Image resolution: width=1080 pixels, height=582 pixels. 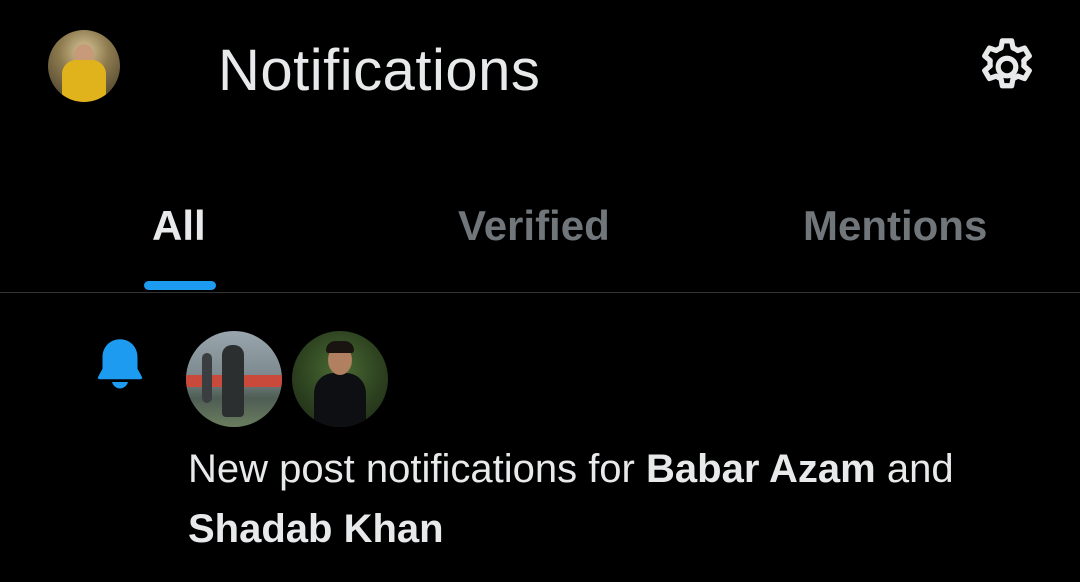 I want to click on profile-avatar, so click(x=84, y=66).